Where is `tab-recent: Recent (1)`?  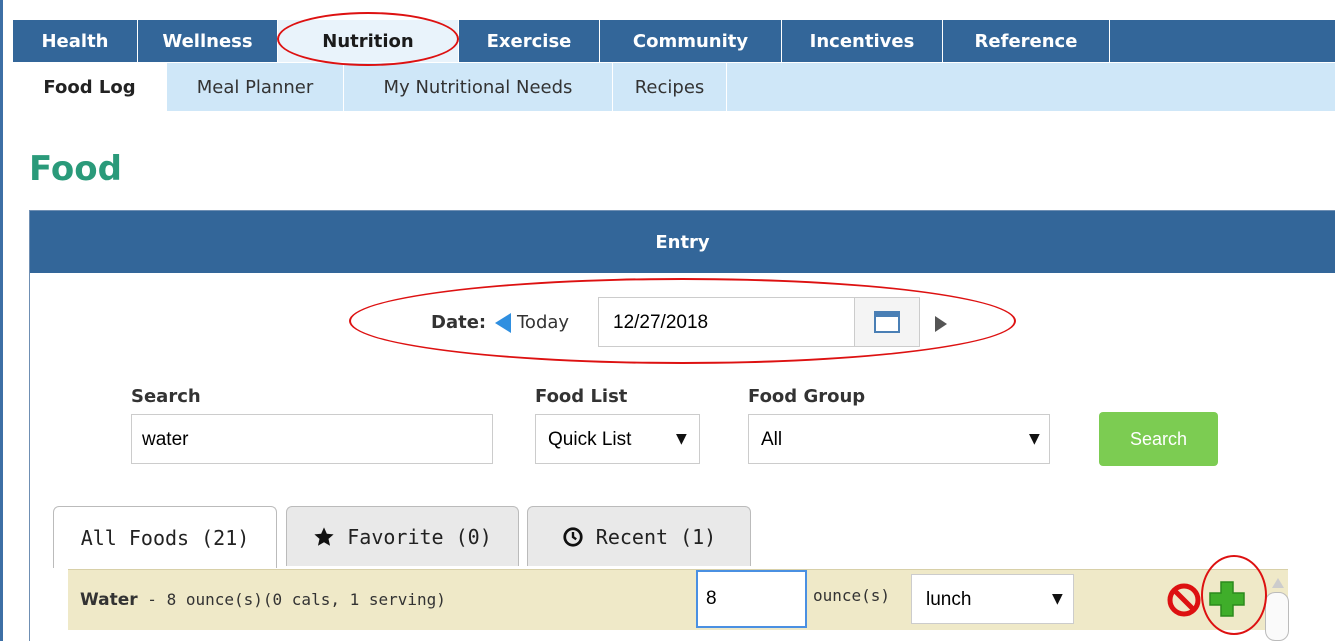
tab-recent: Recent (1) is located at coordinates (639, 536).